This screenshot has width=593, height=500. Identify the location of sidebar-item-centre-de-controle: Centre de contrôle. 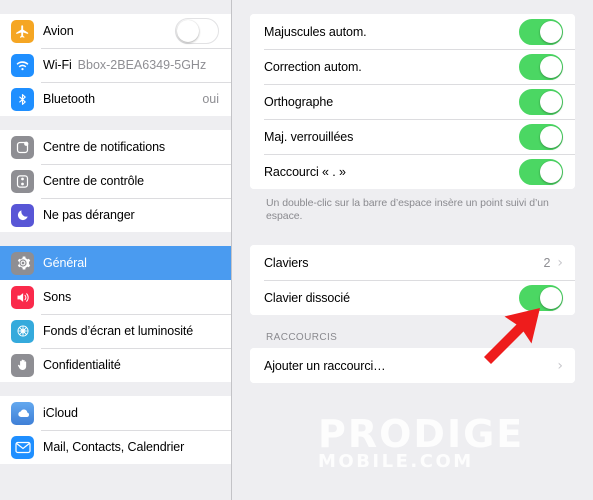
(115, 181).